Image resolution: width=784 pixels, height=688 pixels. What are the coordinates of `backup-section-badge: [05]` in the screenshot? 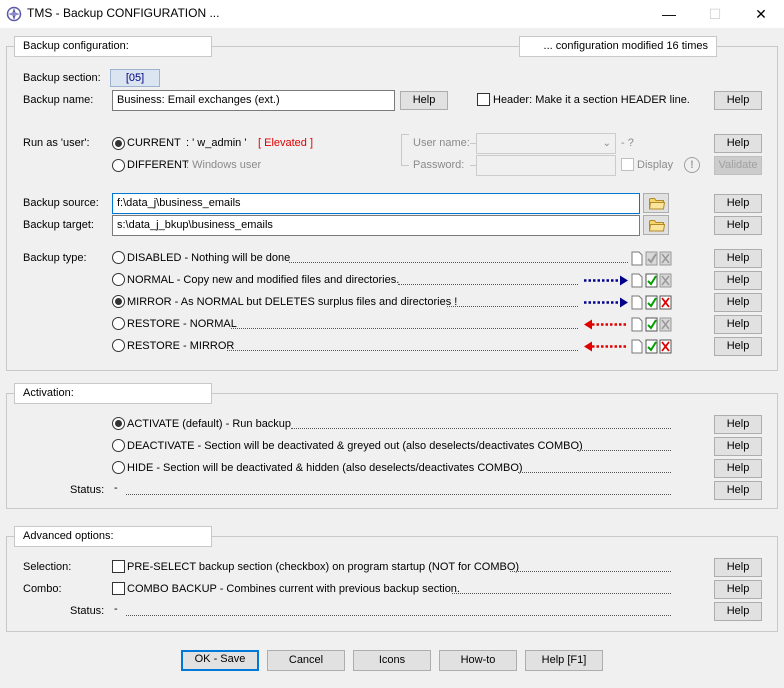 It's located at (135, 78).